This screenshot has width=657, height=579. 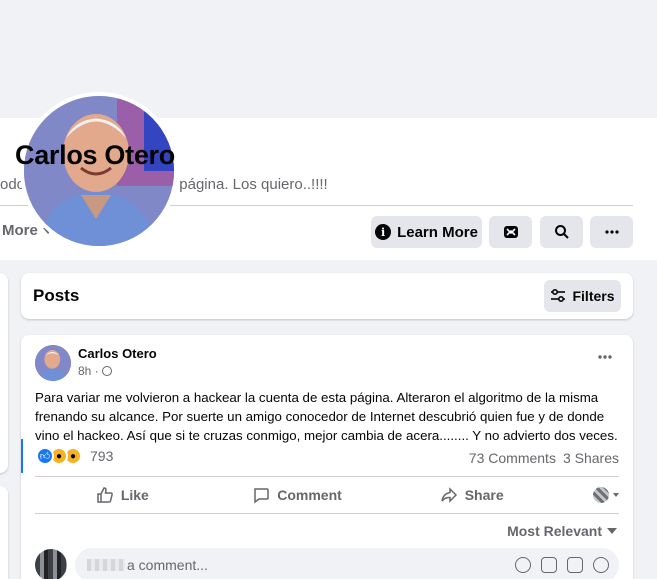 I want to click on like-label: Like, so click(x=134, y=495).